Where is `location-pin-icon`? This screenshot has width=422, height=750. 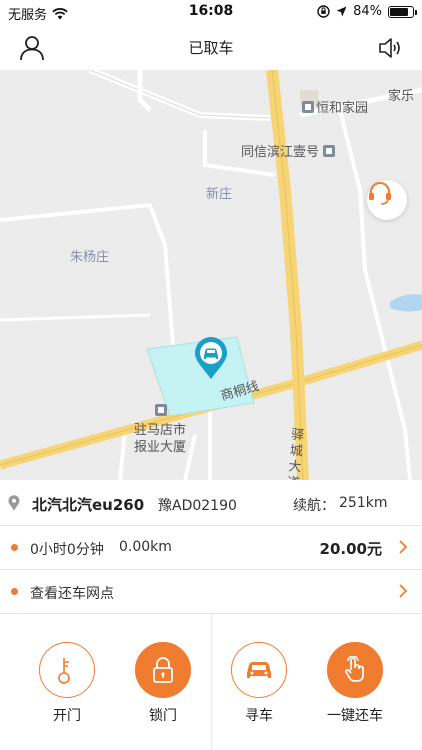 location-pin-icon is located at coordinates (14, 503).